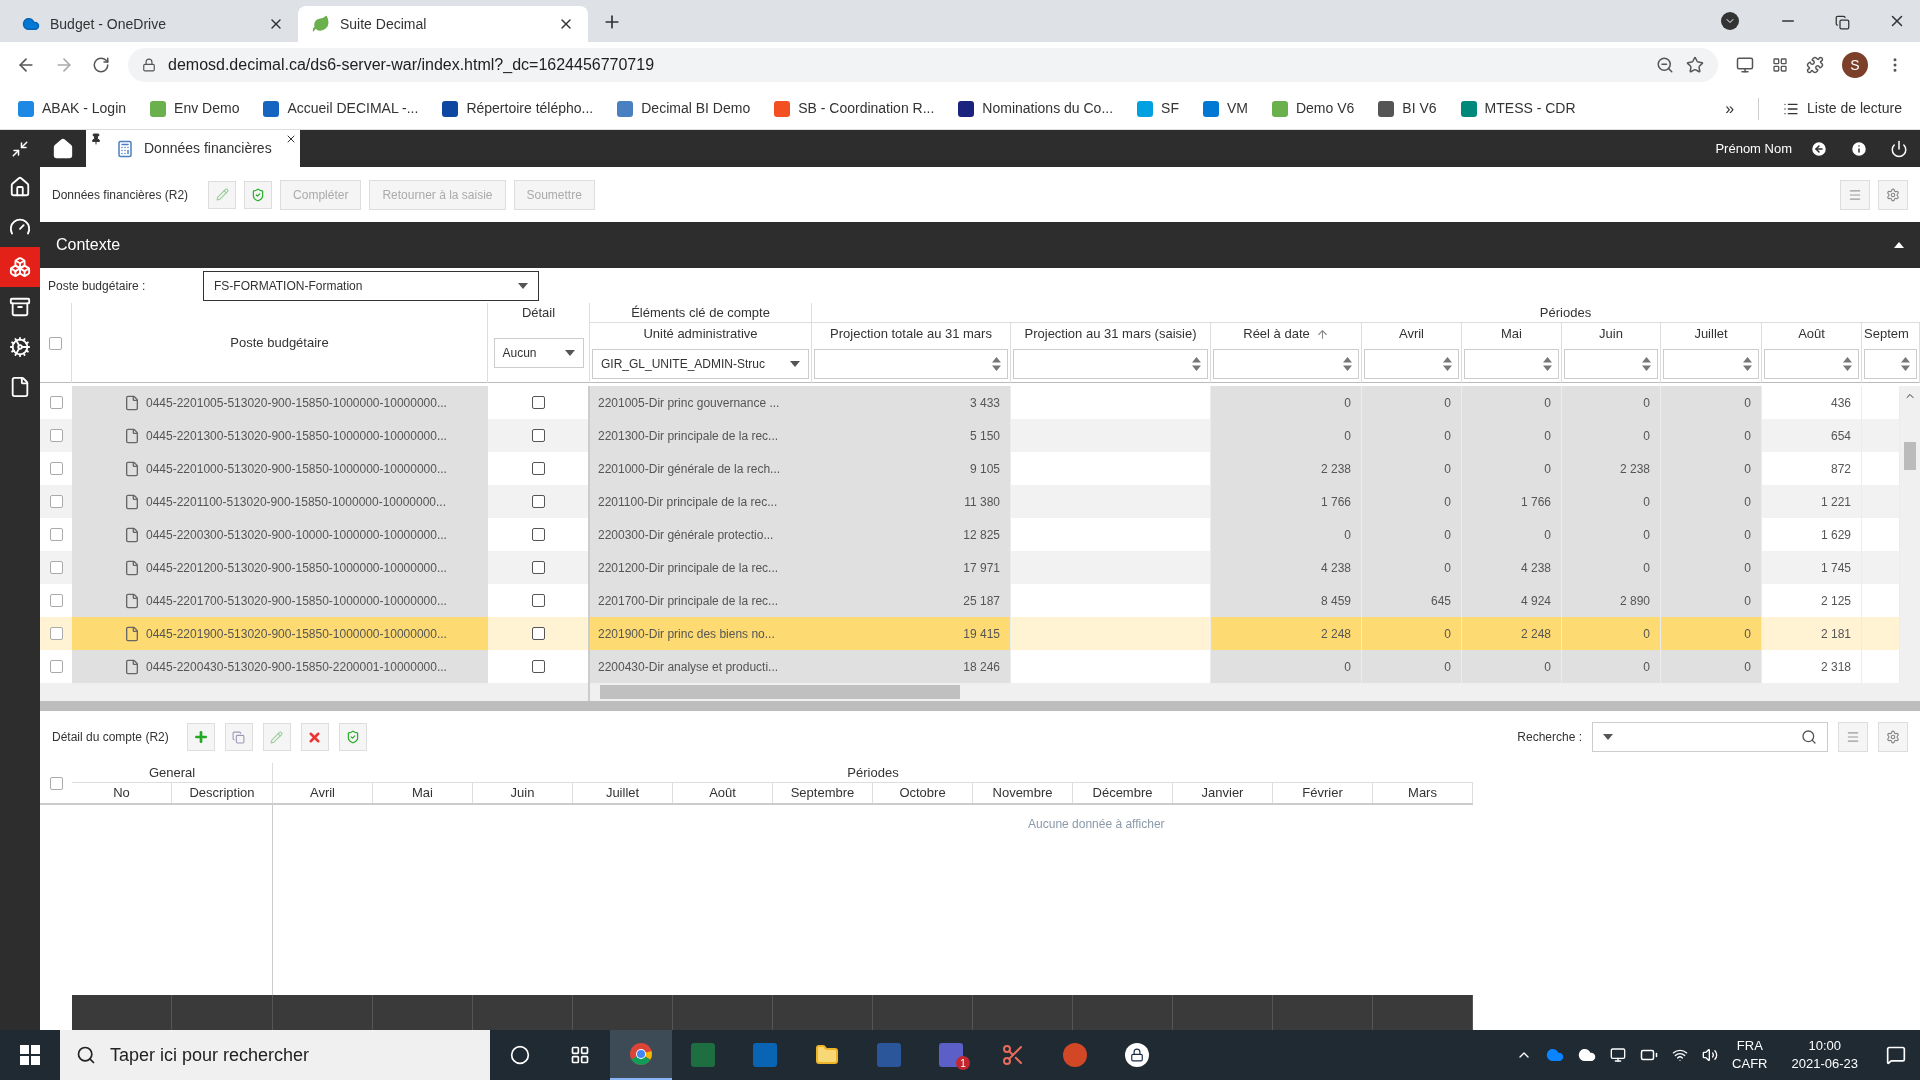 This screenshot has width=1920, height=1080. Describe the element at coordinates (153, 24) in the screenshot. I see `browser-tab: Budget - OneDrive` at that location.